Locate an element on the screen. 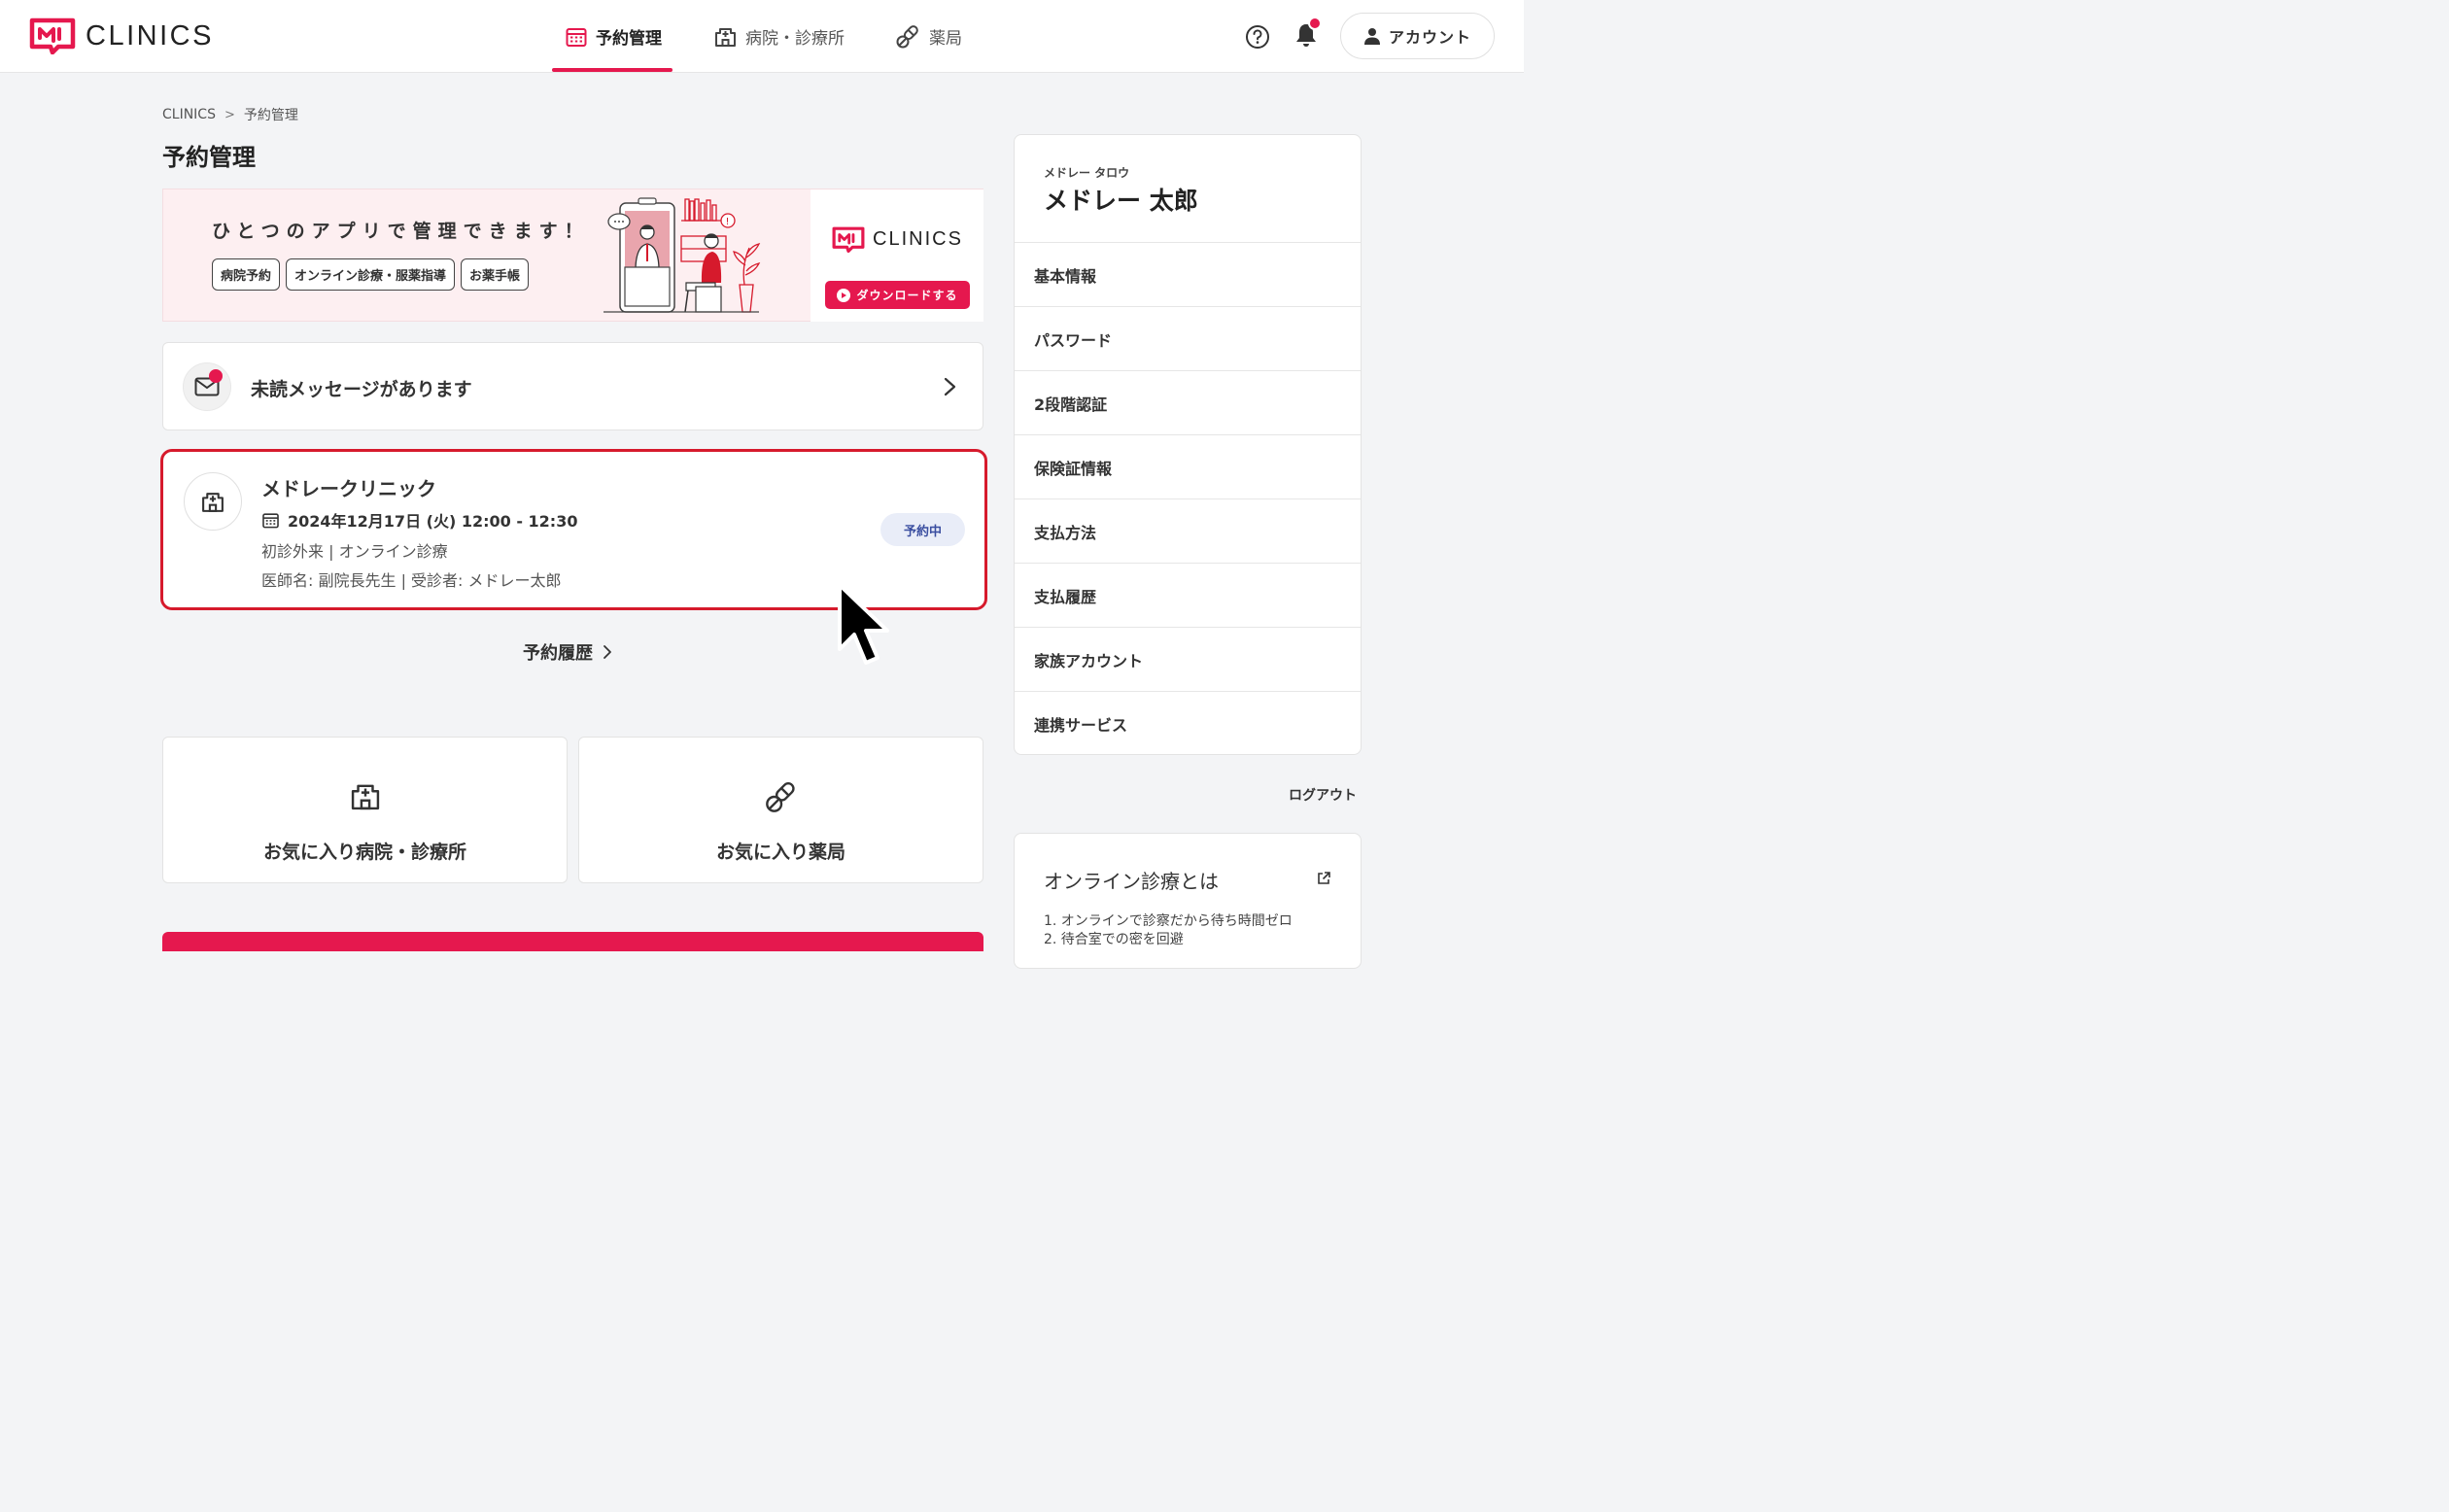  favorite-hospitals-card: お気に入り病院・診療所 is located at coordinates (365, 810).